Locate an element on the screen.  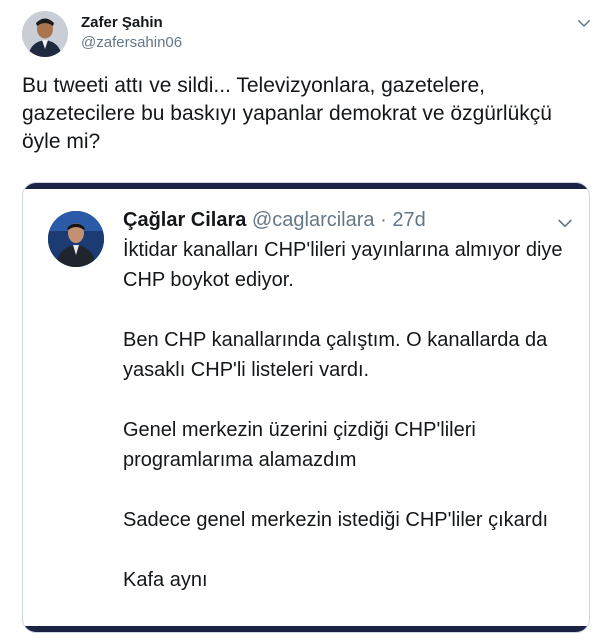
quoted-time: 27d is located at coordinates (409, 220).